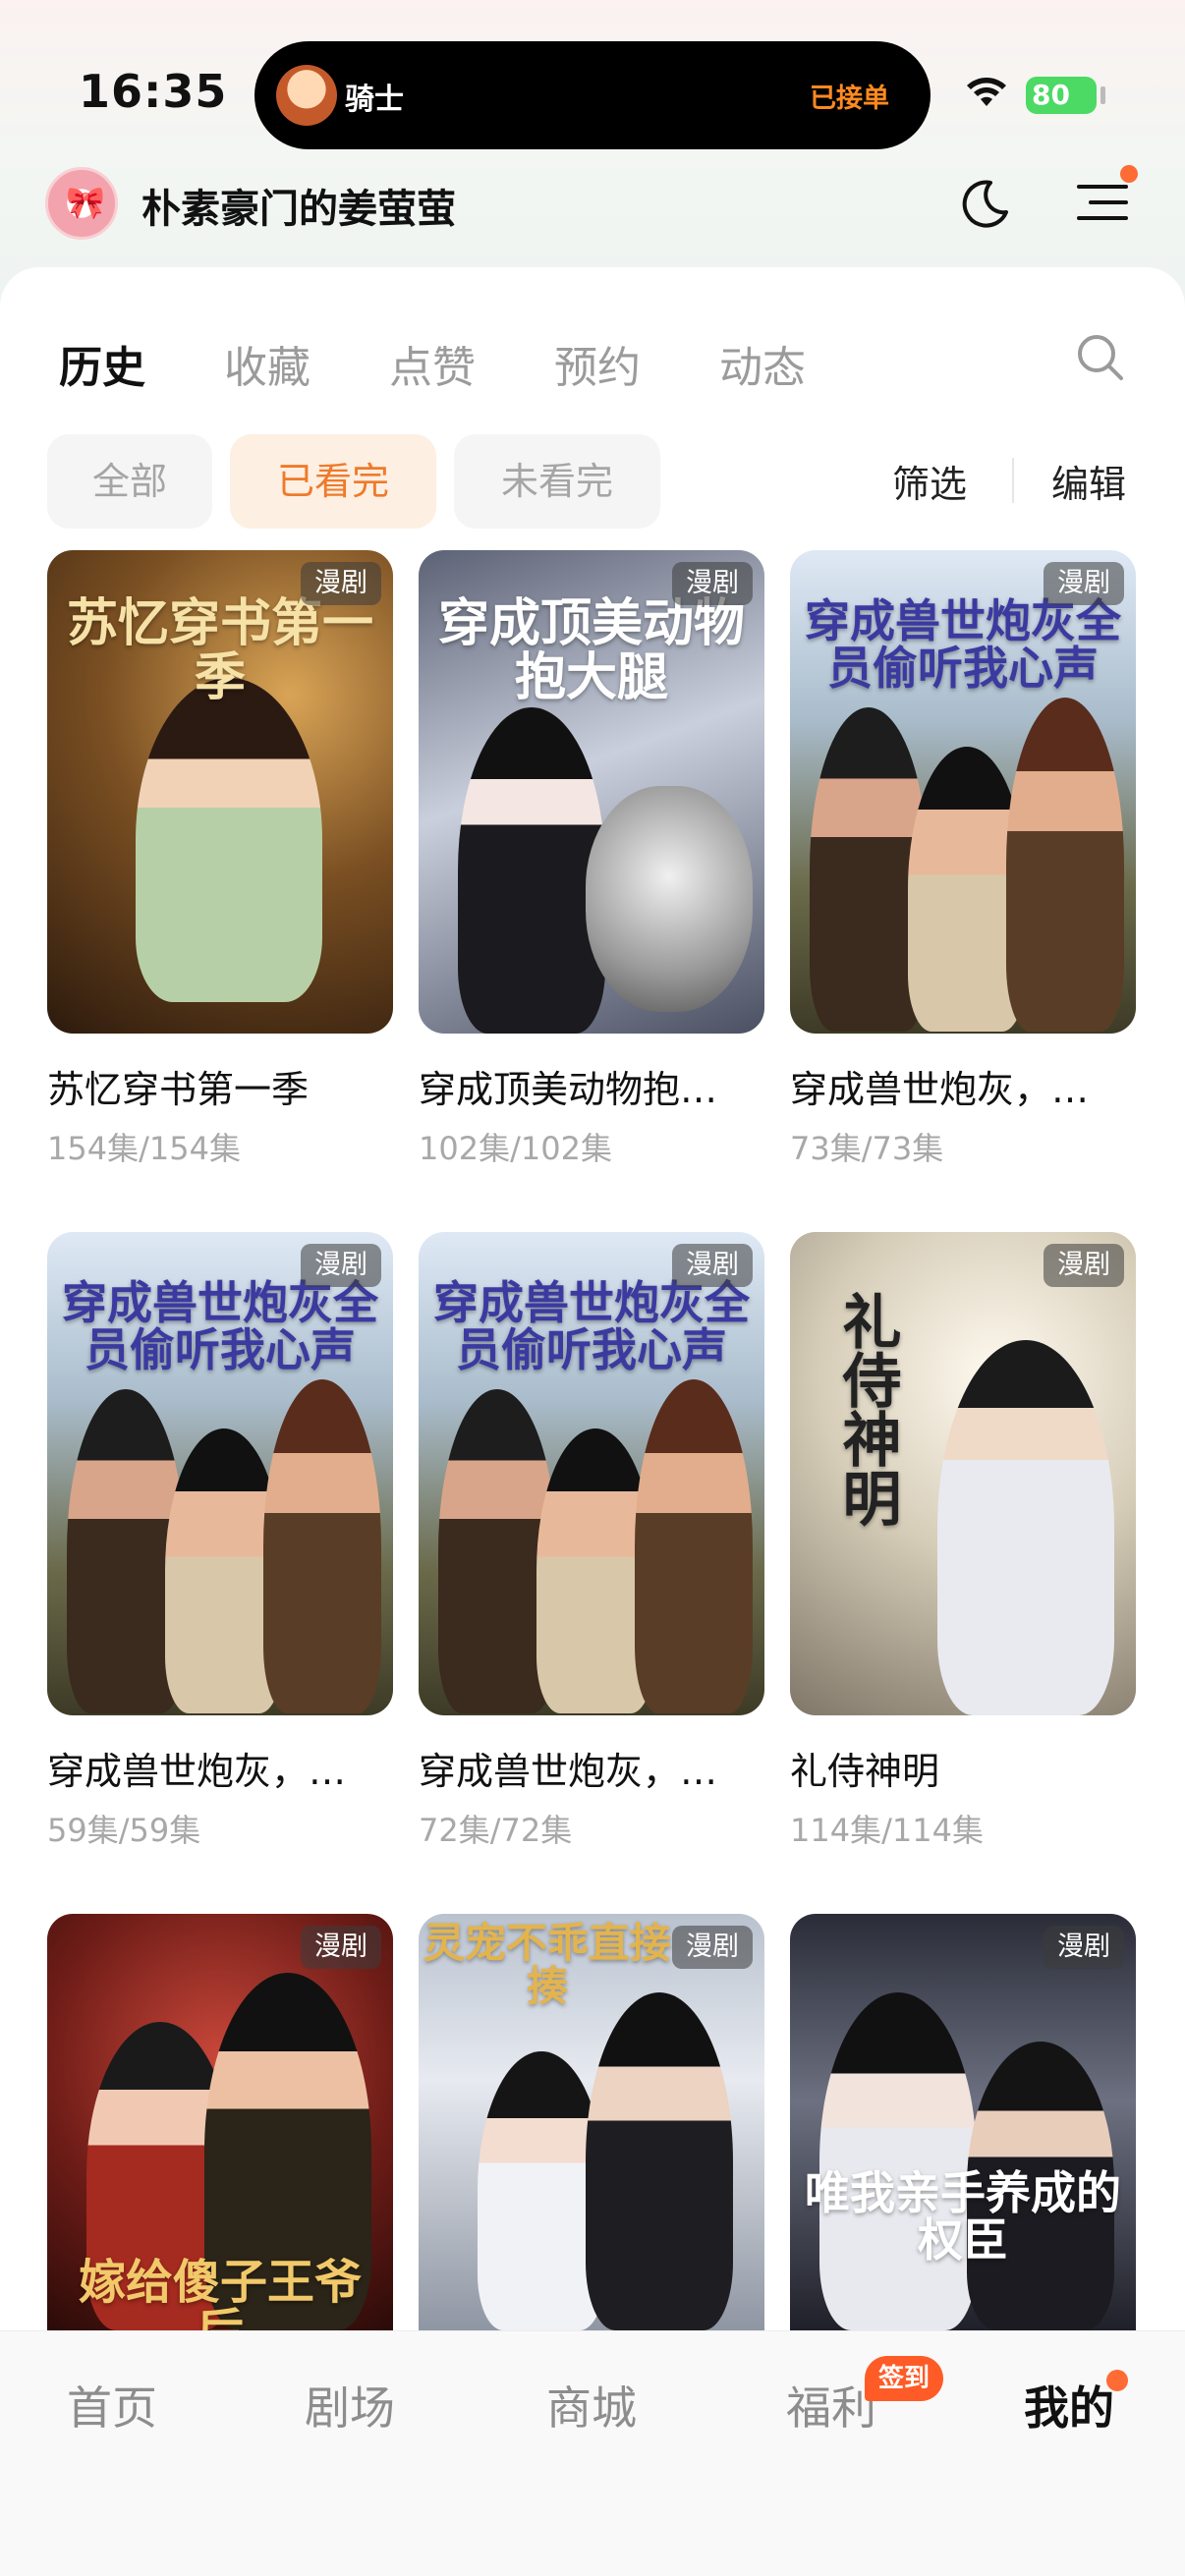 This screenshot has width=1185, height=2576. What do you see at coordinates (433, 363) in the screenshot?
I see `tab-likes: 点赞` at bounding box center [433, 363].